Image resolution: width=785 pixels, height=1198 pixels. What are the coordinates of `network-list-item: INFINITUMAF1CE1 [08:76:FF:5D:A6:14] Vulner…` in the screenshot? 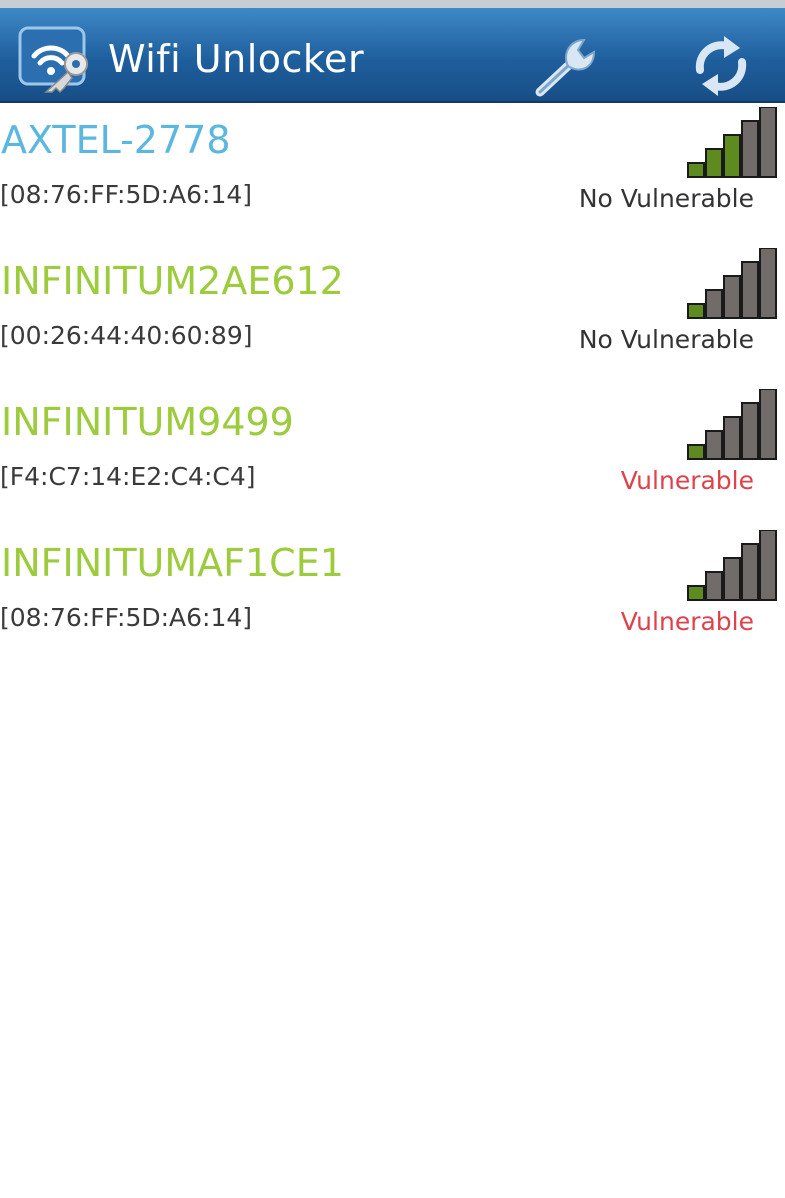 It's located at (392, 596).